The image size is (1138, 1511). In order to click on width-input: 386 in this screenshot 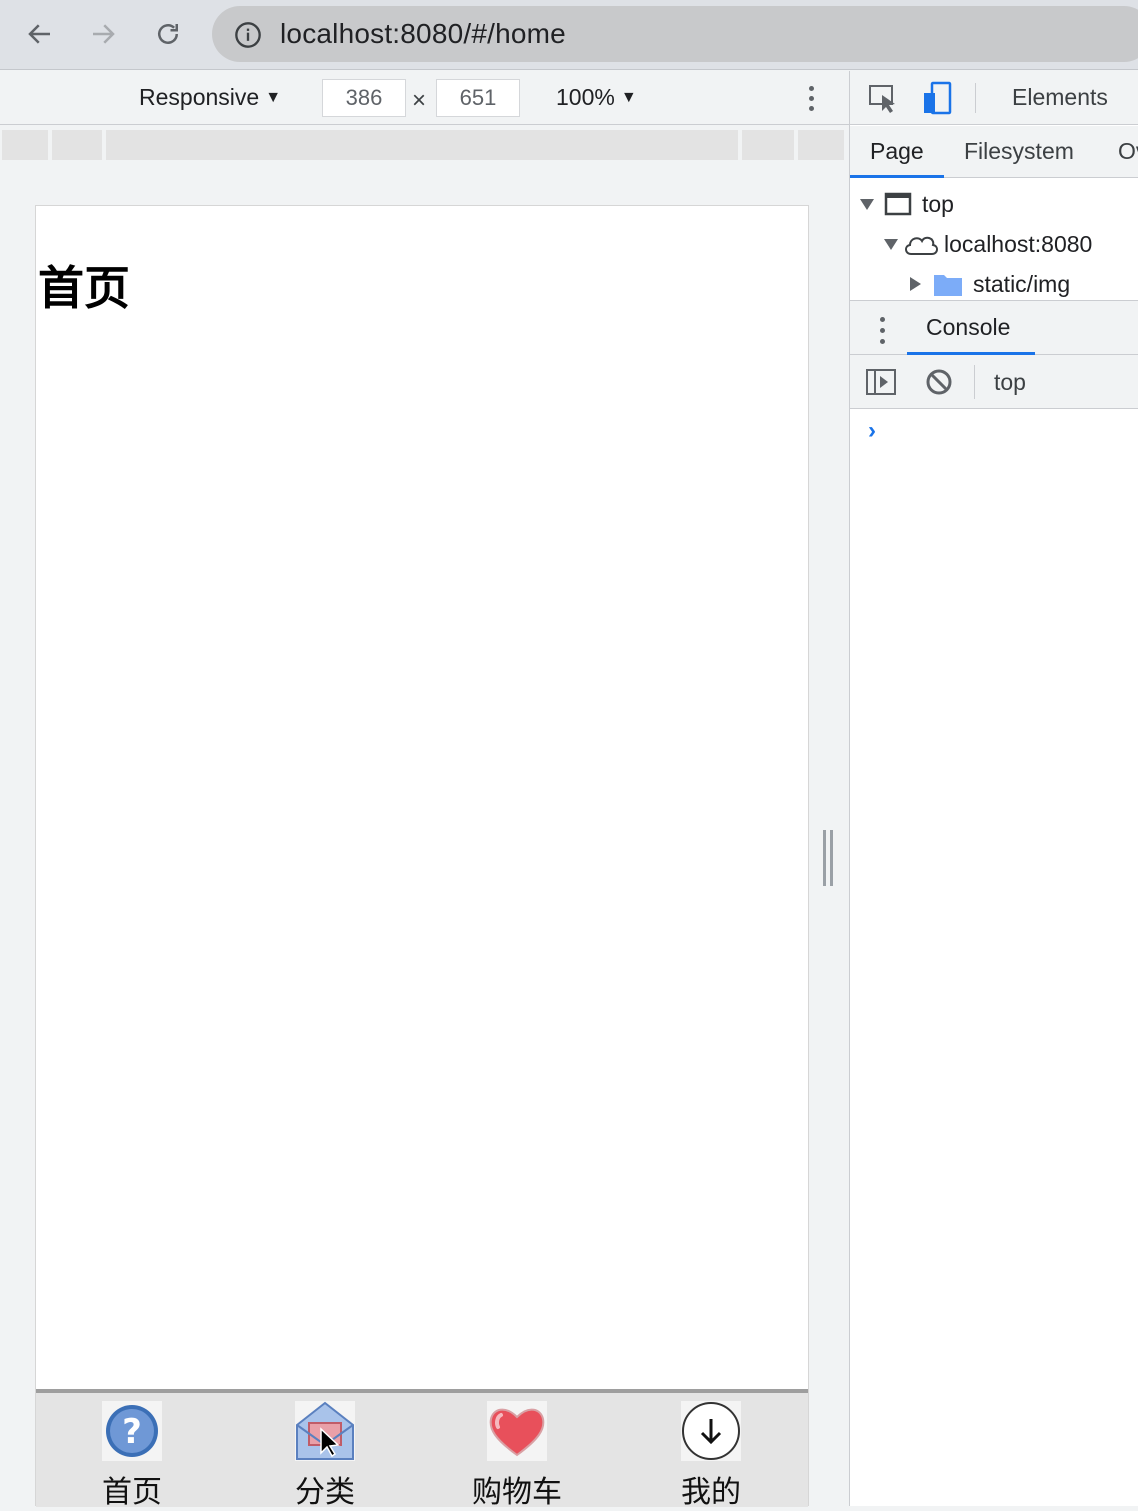, I will do `click(364, 98)`.